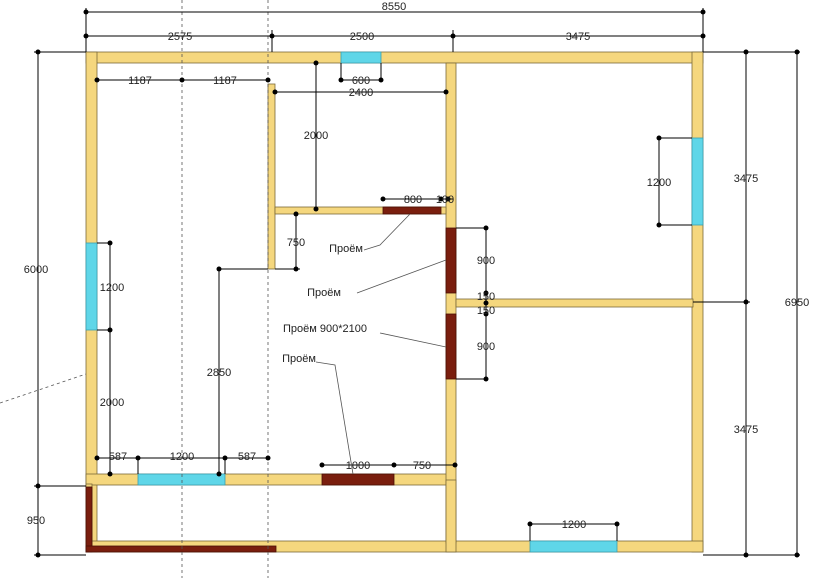  I want to click on partition-mid-vertical, so click(451, 303).